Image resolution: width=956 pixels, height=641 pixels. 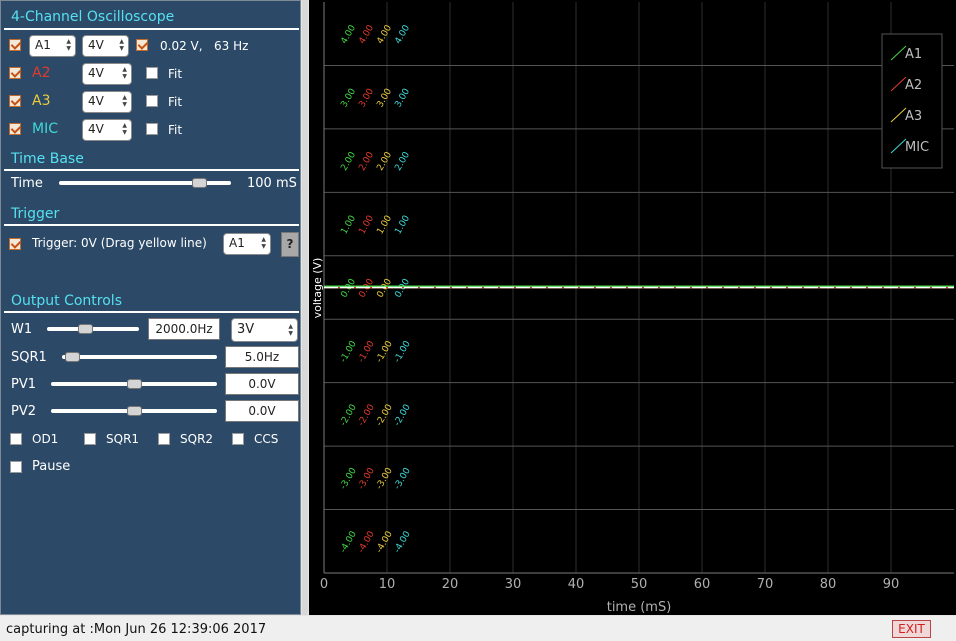 I want to click on y-tick-label-a3: 1.00, so click(x=384, y=225).